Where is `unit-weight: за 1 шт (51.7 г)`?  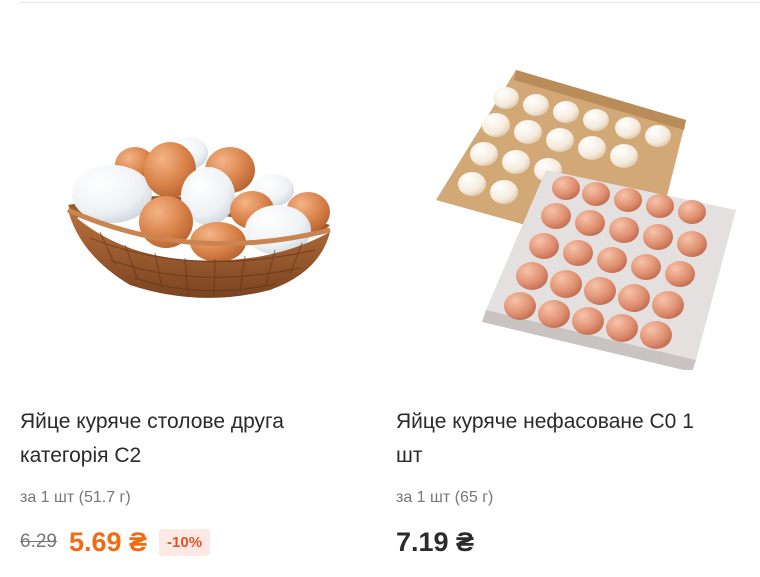 unit-weight: за 1 шт (51.7 г) is located at coordinates (75, 497).